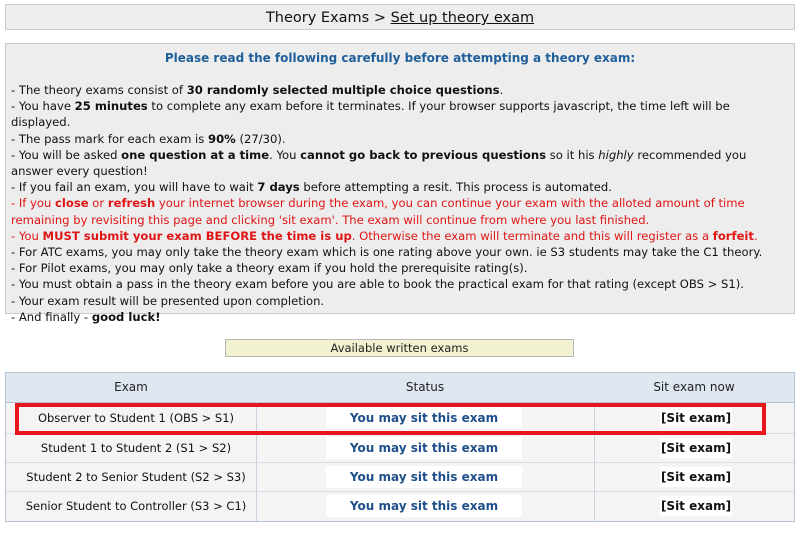 The width and height of the screenshot is (800, 535). Describe the element at coordinates (136, 506) in the screenshot. I see `exam-name: Senior Student to Controller (S3 > C1)` at that location.